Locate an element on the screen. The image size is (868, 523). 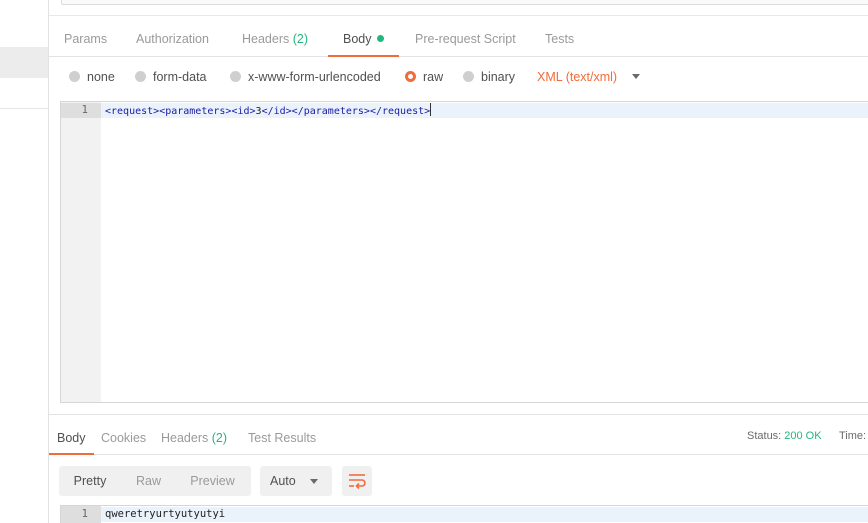
sidebar-divider is located at coordinates (24, 108).